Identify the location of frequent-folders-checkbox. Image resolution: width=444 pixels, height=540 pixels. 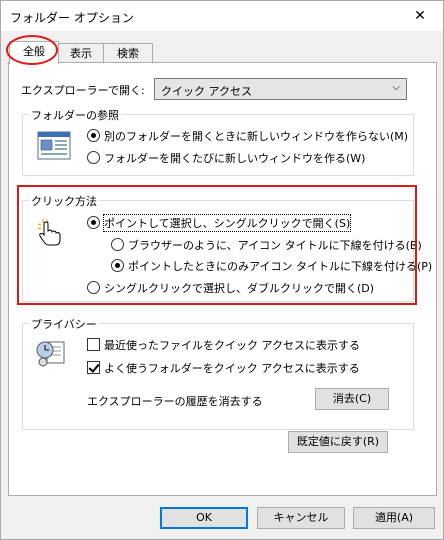
(93, 367).